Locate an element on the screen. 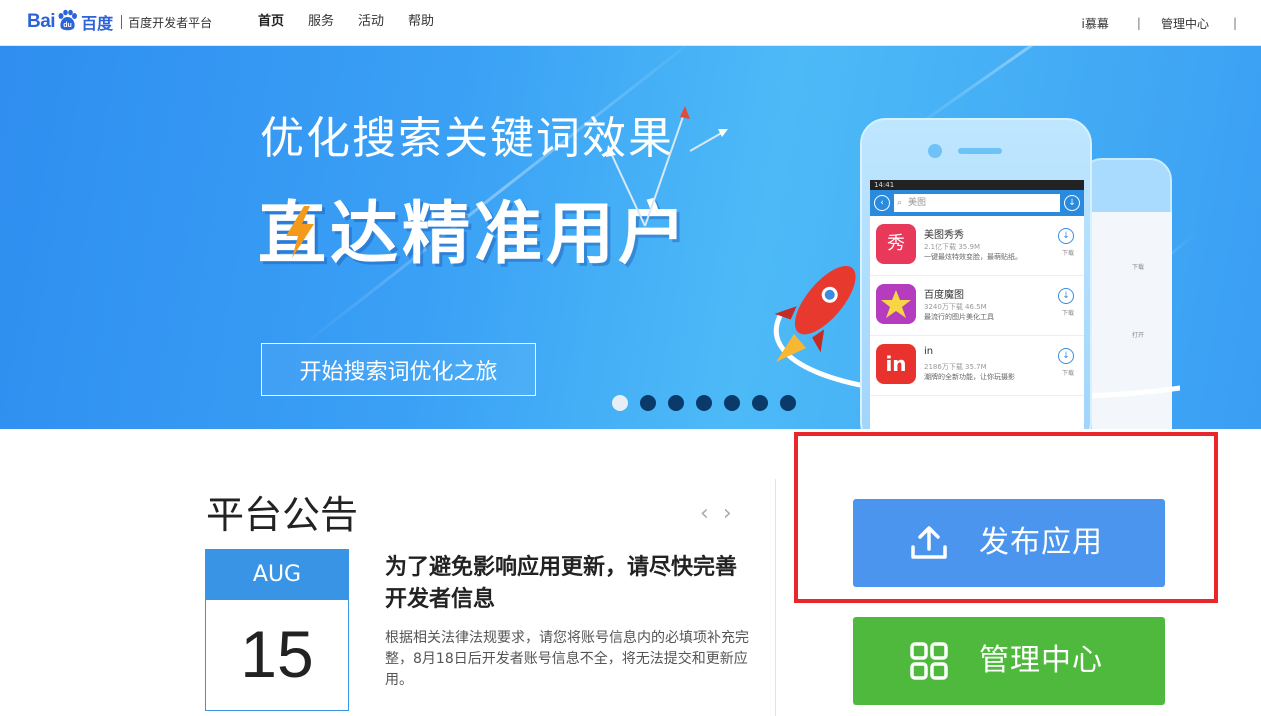 The width and height of the screenshot is (1261, 716). carousel-indicators is located at coordinates (710, 403).